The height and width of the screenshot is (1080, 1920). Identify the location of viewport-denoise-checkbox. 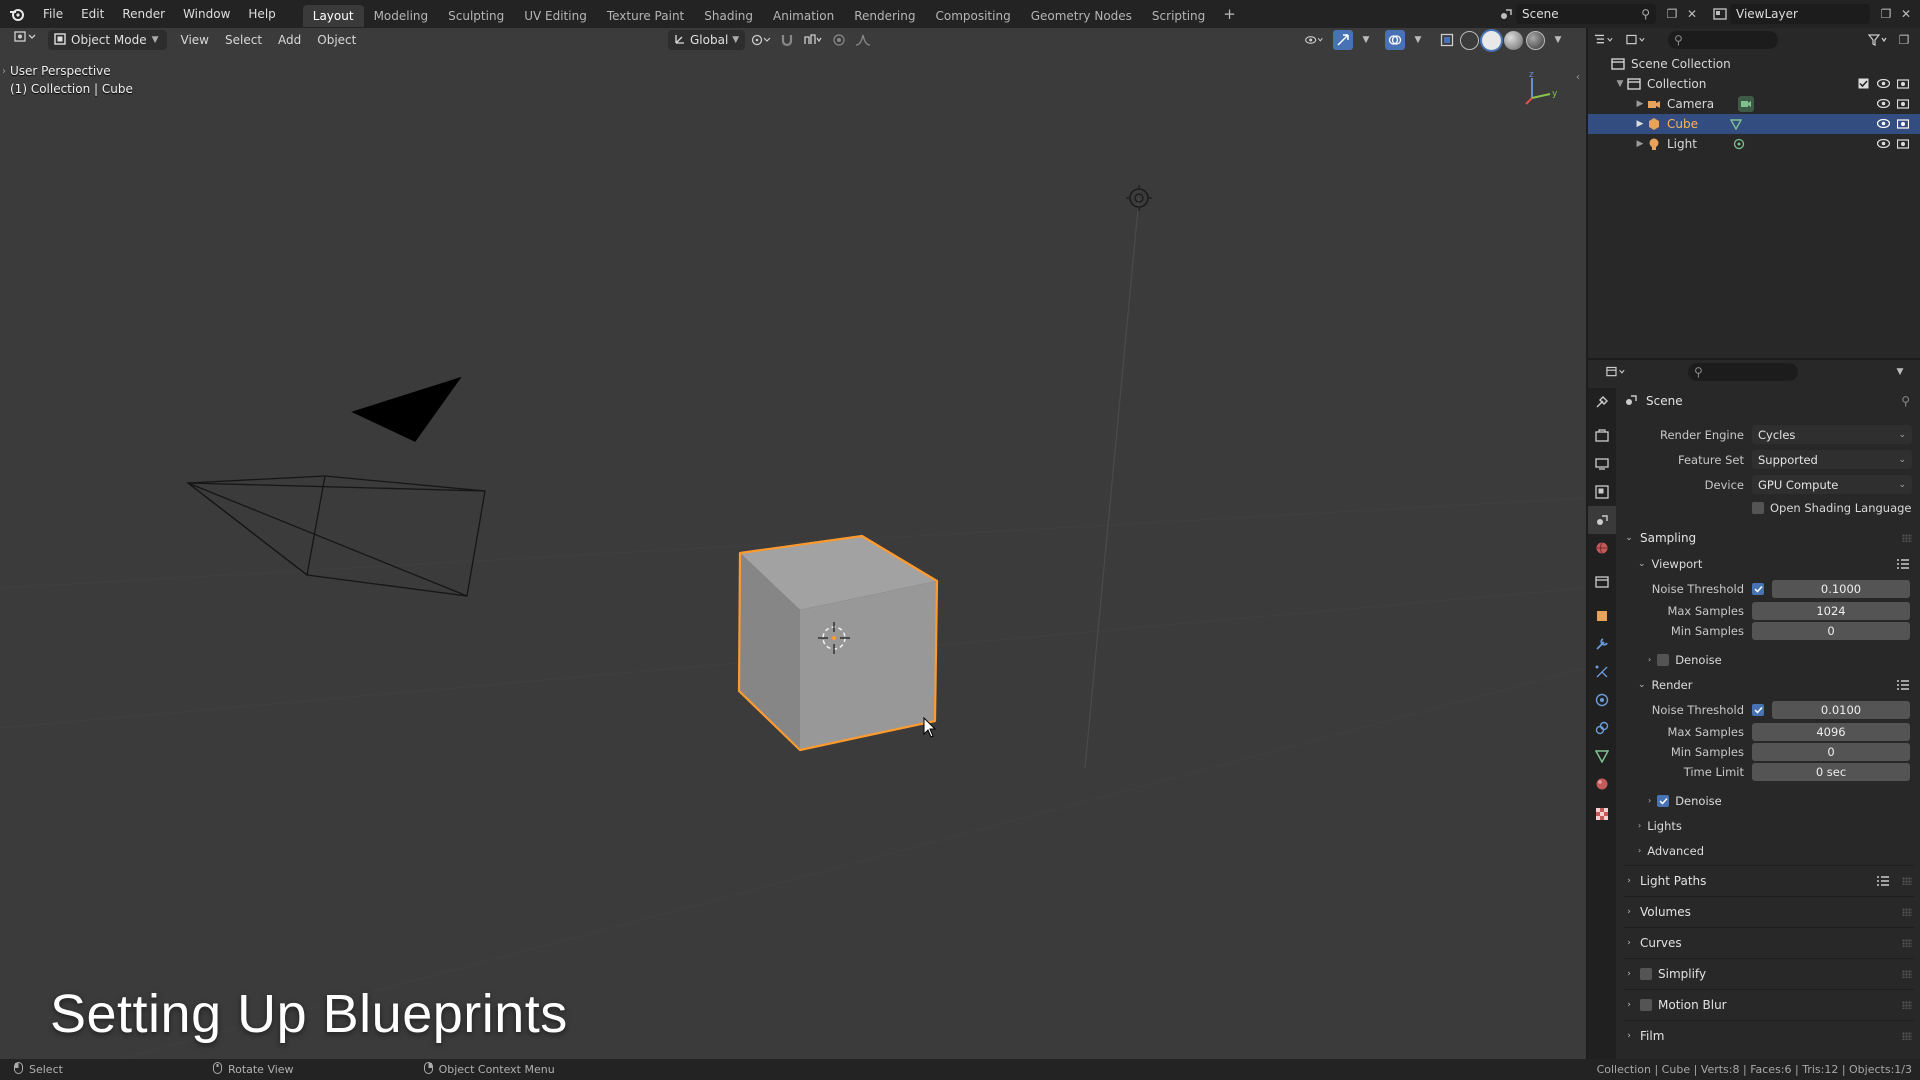
(1663, 659).